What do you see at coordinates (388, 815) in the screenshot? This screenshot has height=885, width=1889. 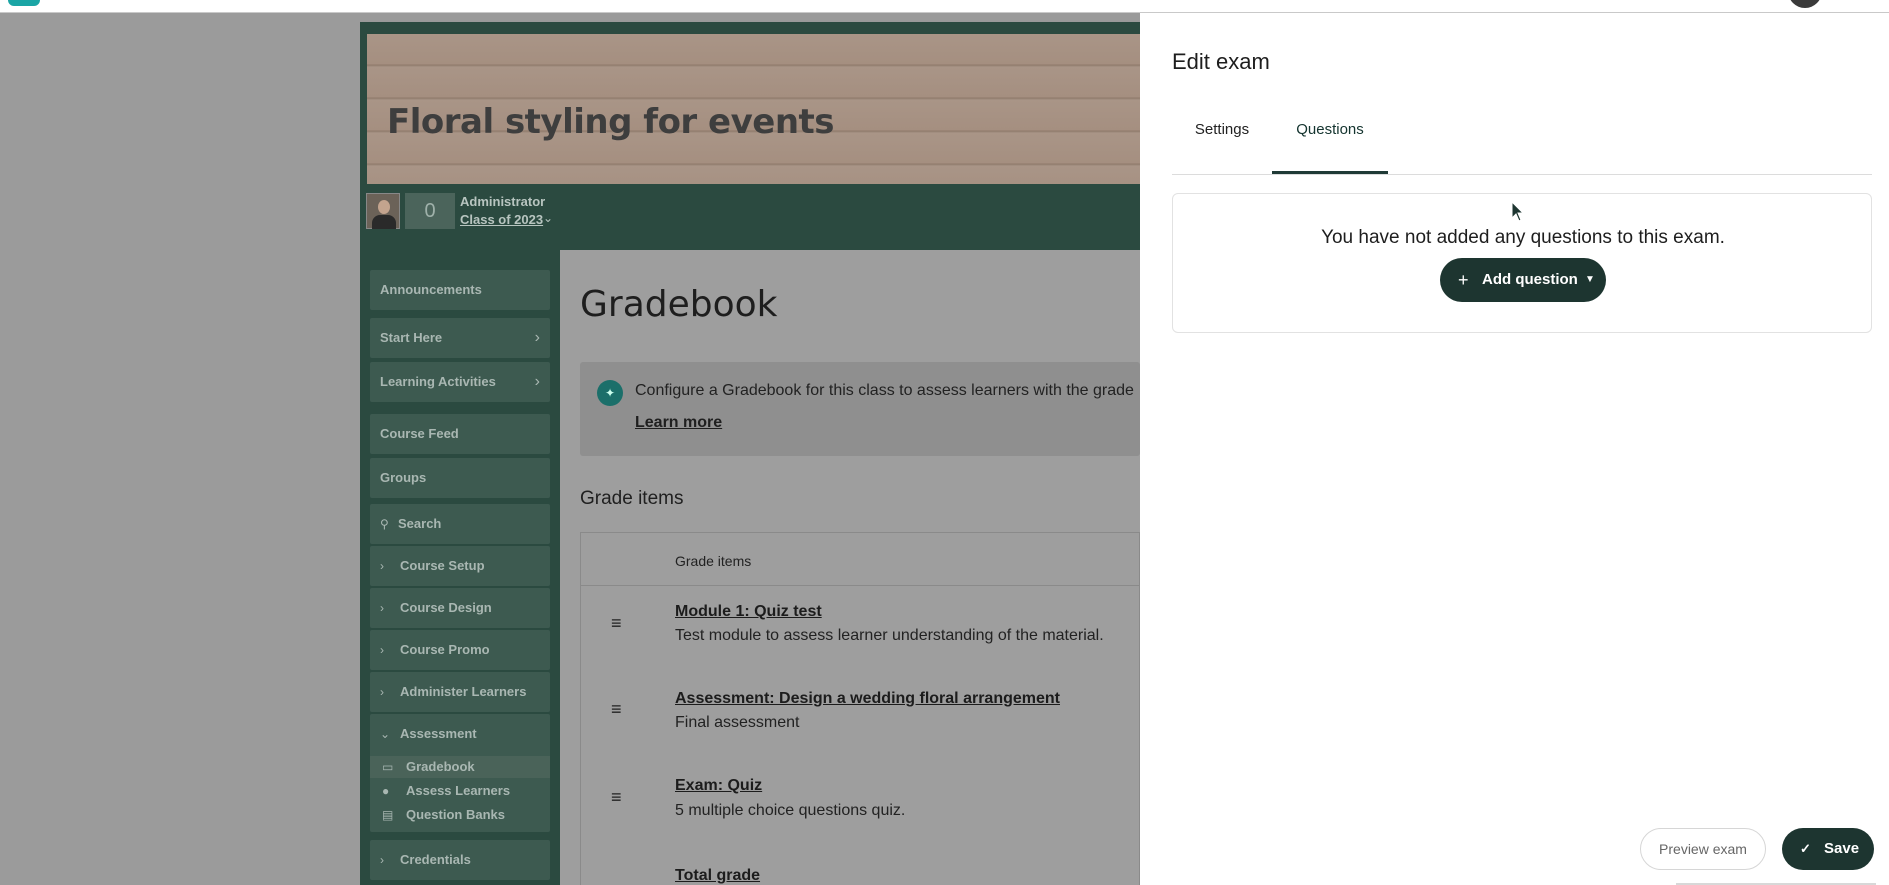 I see `bank-icon: ▤` at bounding box center [388, 815].